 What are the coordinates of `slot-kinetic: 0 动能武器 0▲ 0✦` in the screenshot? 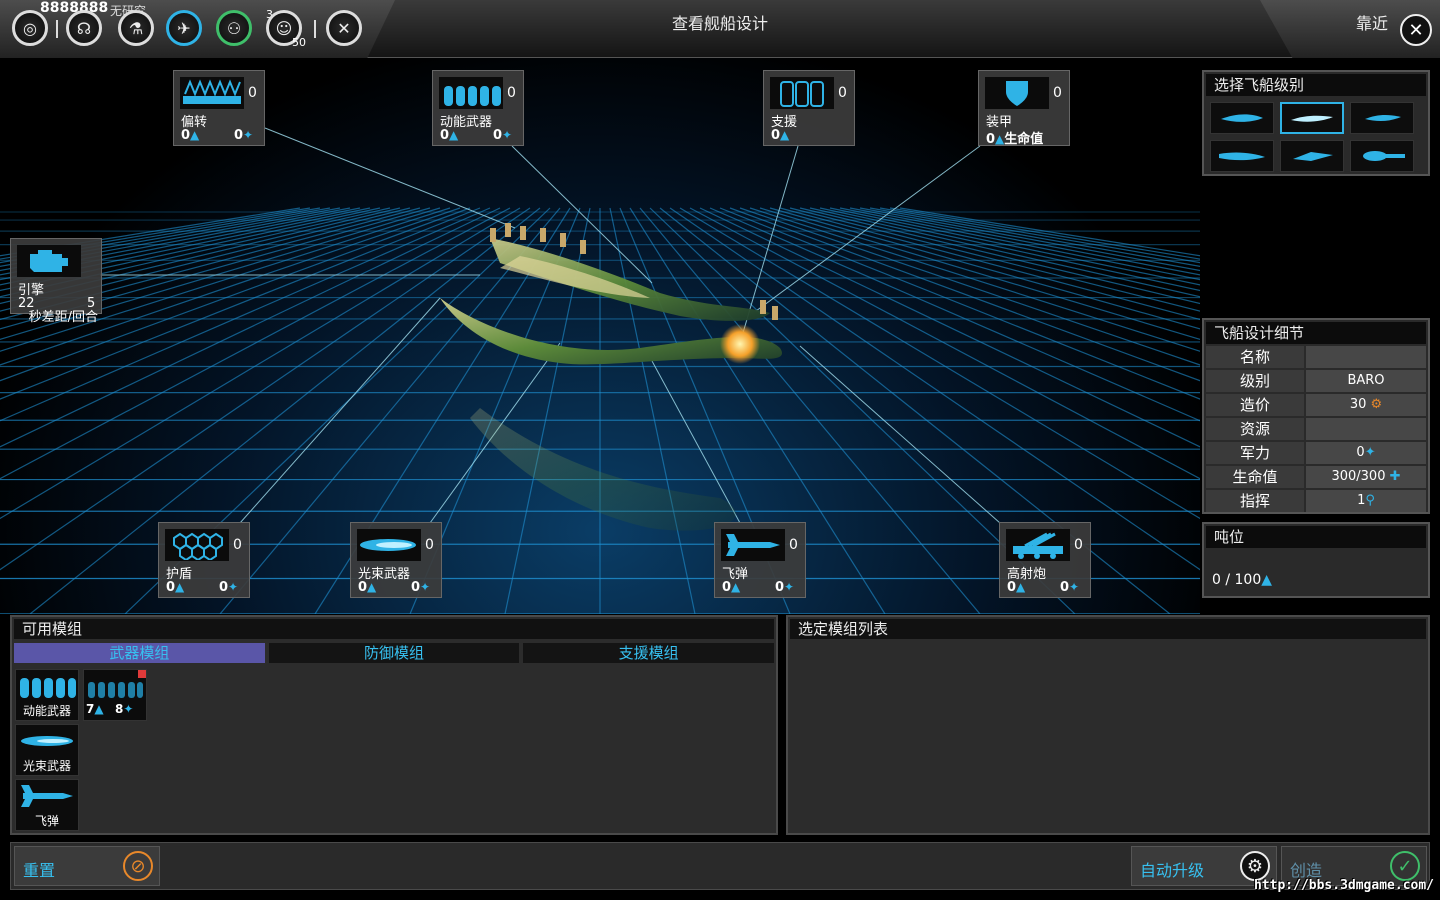 It's located at (478, 108).